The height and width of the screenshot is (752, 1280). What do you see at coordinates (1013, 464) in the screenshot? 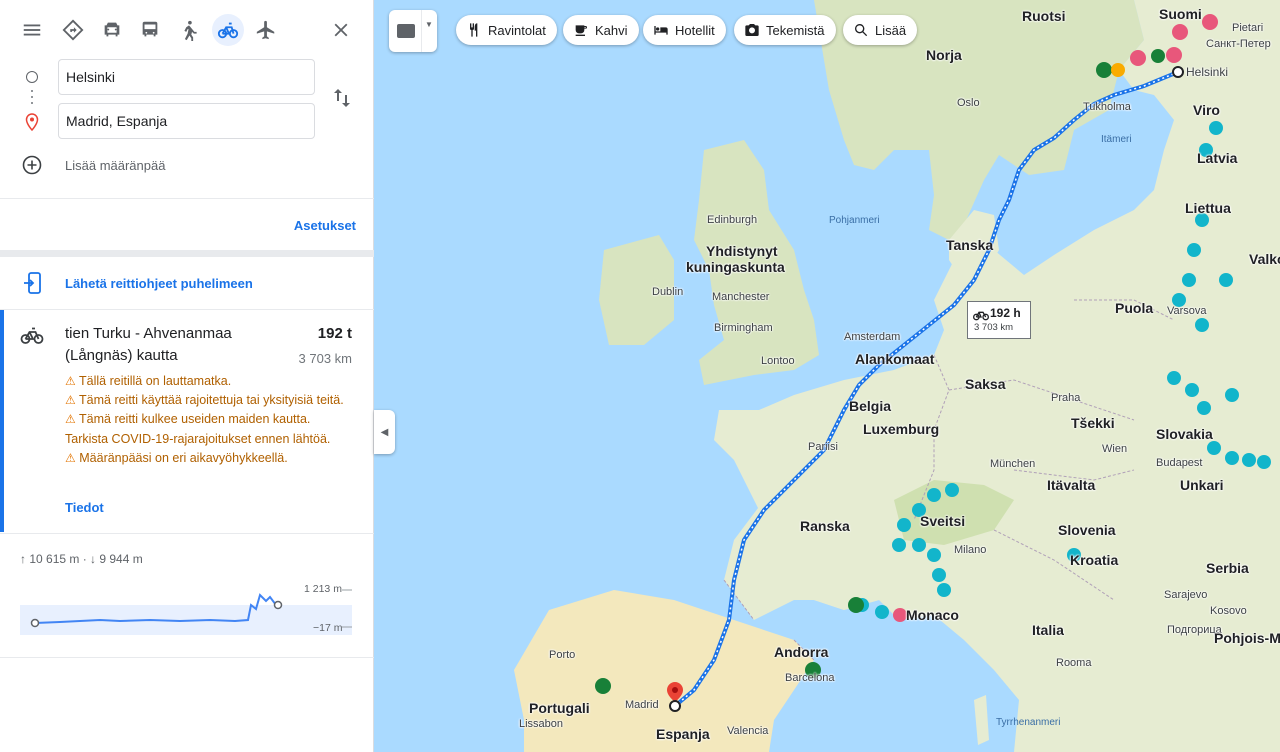
I see `map-label-munchen: München` at bounding box center [1013, 464].